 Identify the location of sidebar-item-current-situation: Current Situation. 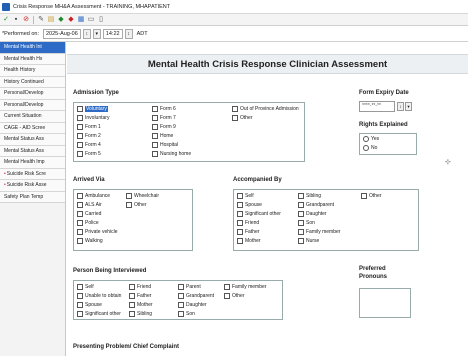
(32, 117).